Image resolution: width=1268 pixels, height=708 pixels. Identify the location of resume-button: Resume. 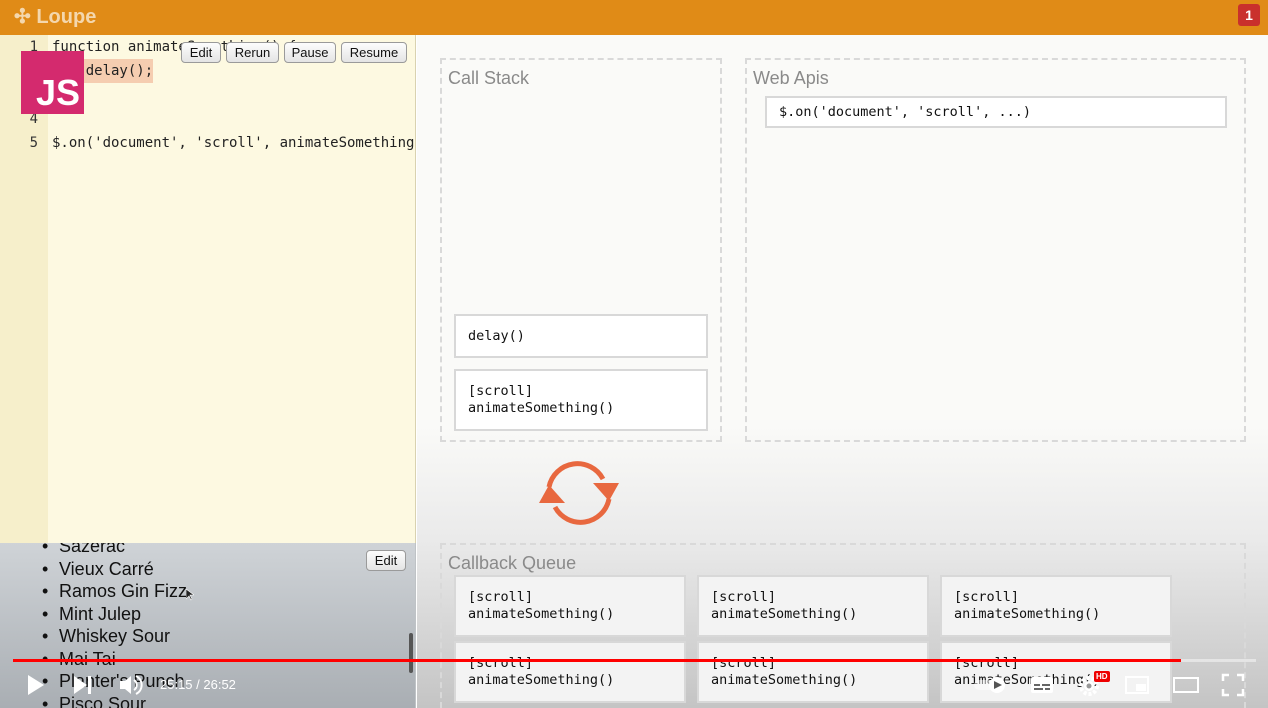
(374, 52).